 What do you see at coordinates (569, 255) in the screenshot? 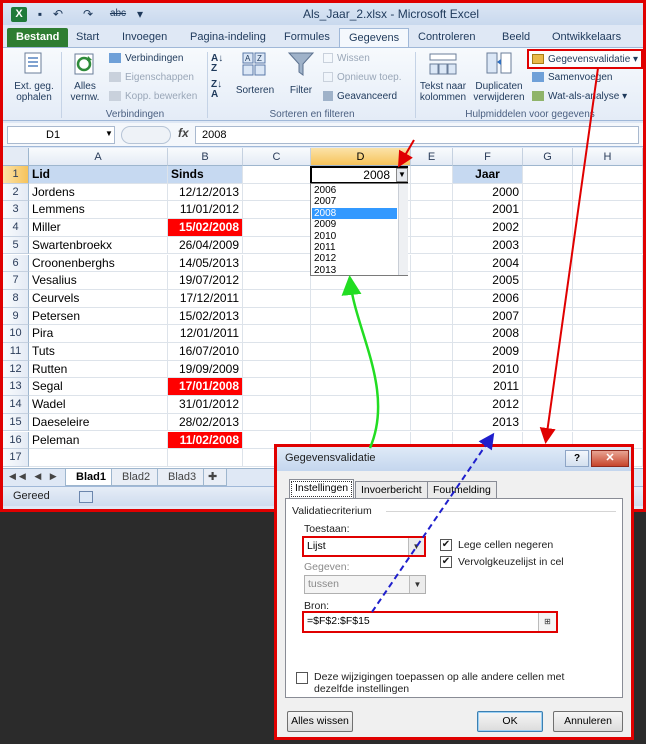
I see `red-arrow-validation` at bounding box center [569, 255].